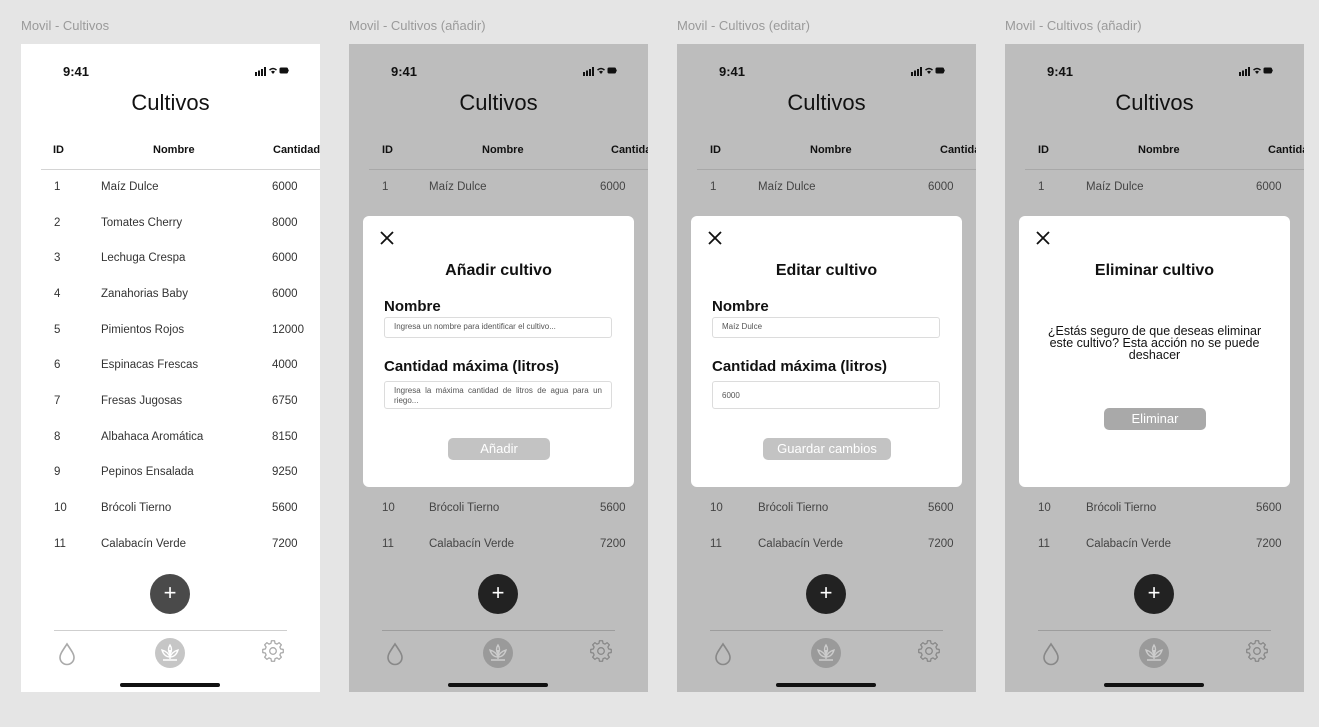  Describe the element at coordinates (170, 227) in the screenshot. I see `table-row: 2 Tomates Cherry 8000` at that location.